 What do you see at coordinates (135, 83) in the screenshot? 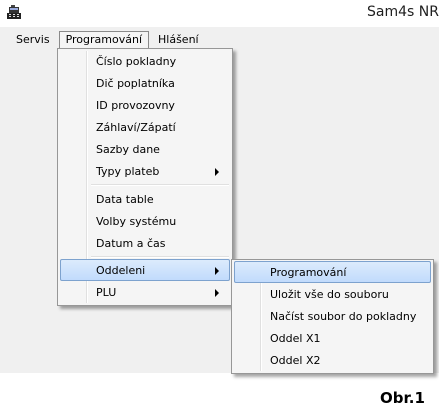
I see `menu-item-label: Dič poplatníka` at bounding box center [135, 83].